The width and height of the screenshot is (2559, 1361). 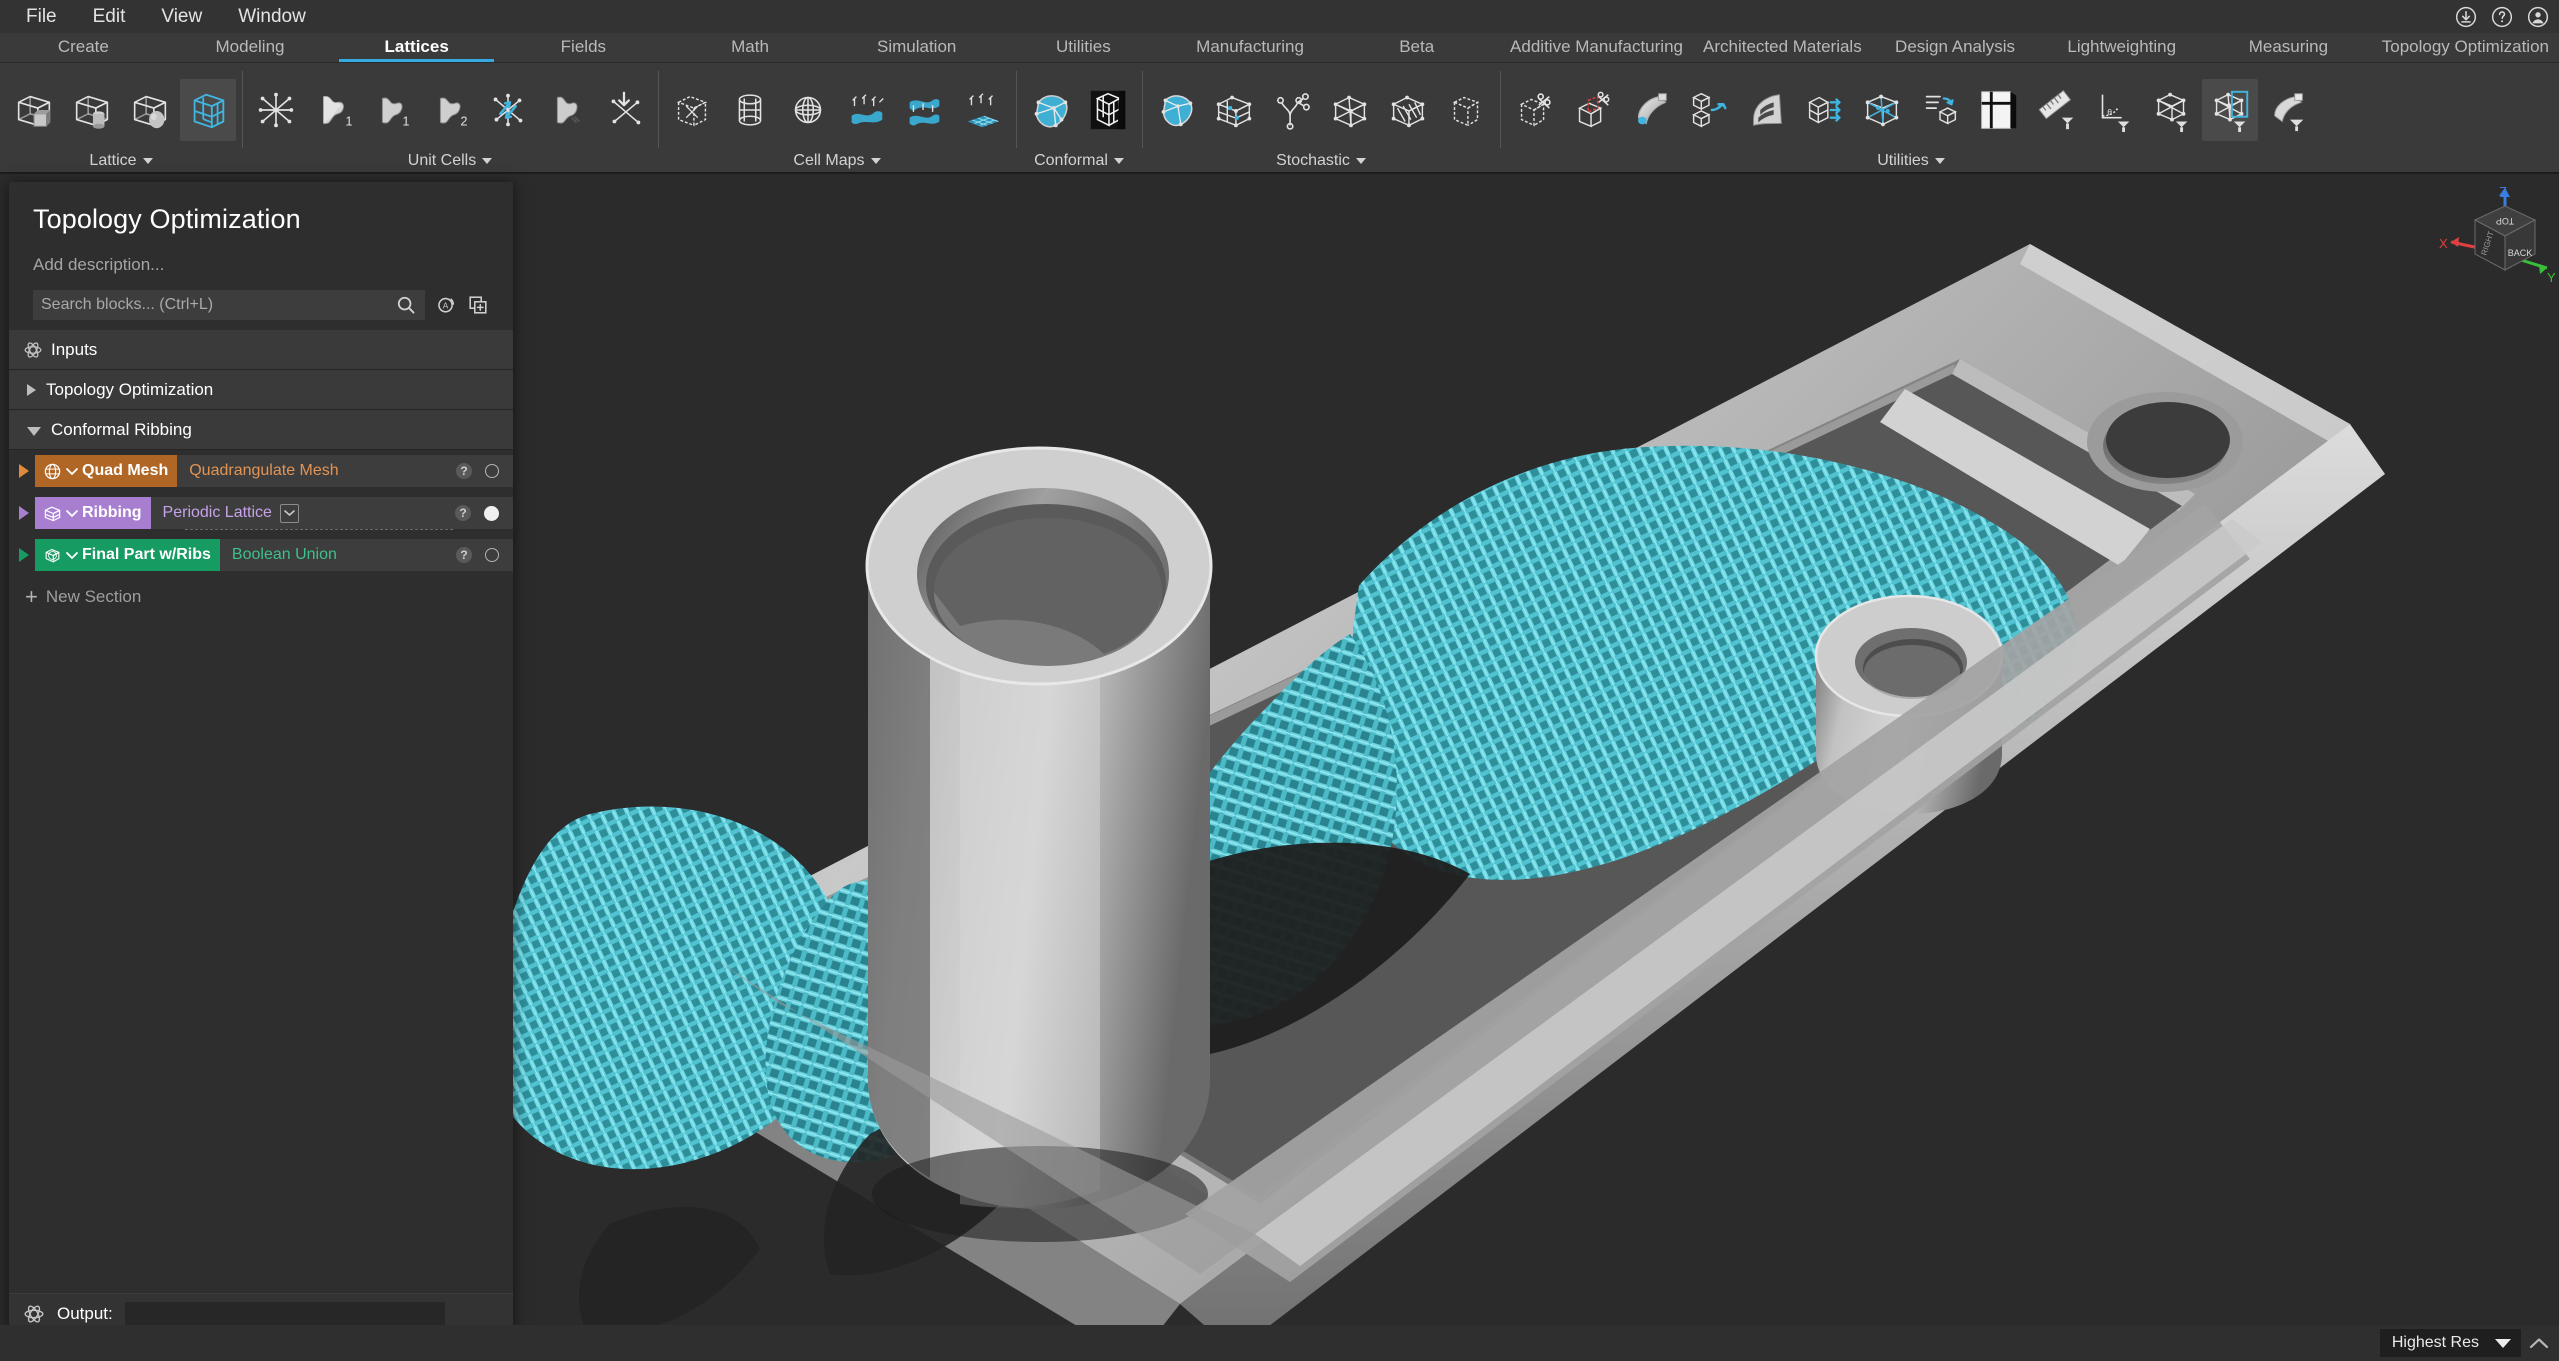 What do you see at coordinates (1408, 110) in the screenshot?
I see `stochastic-random-lattice-icon` at bounding box center [1408, 110].